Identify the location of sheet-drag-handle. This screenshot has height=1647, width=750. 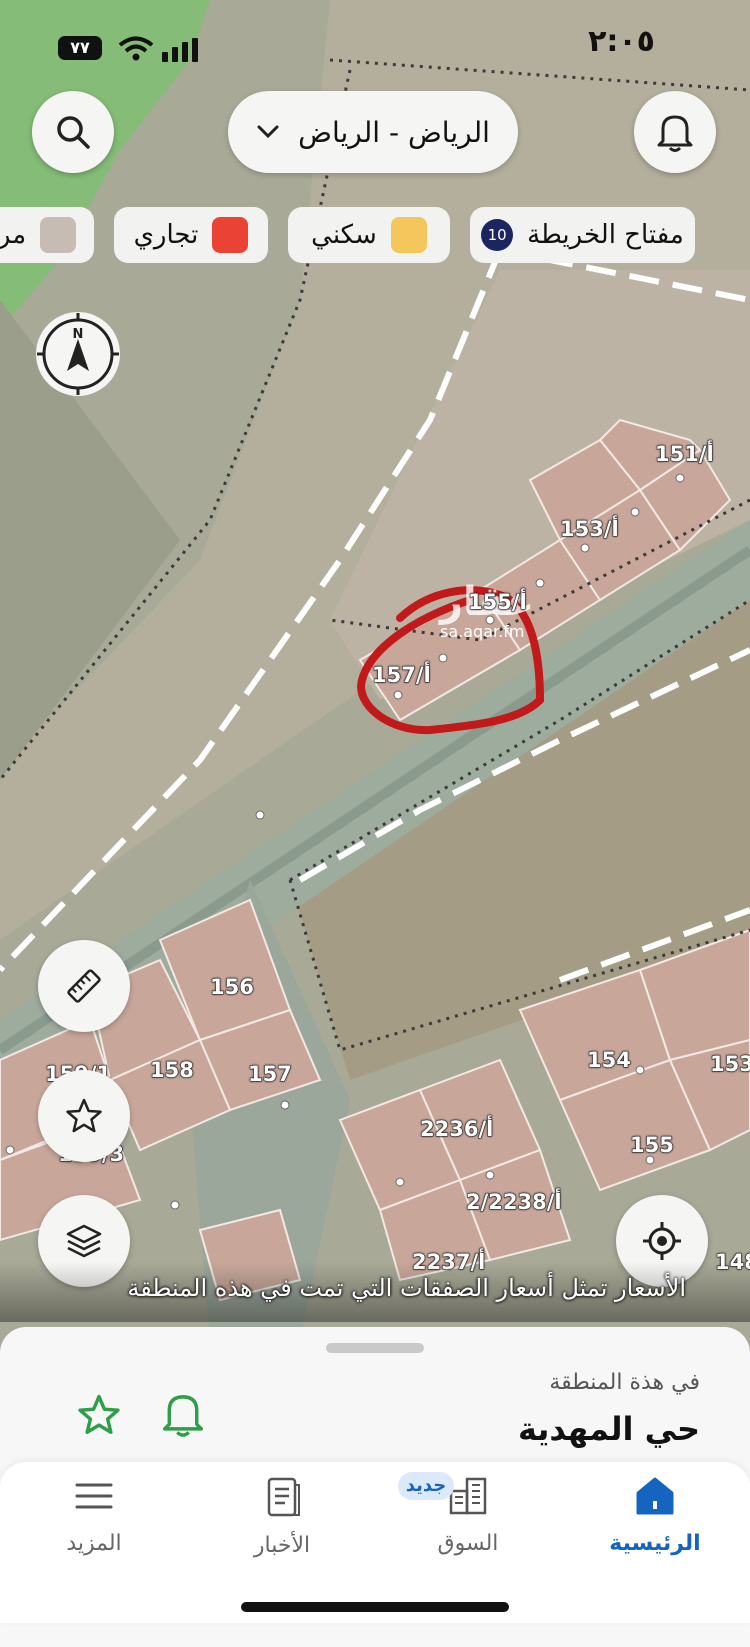
(375, 1348).